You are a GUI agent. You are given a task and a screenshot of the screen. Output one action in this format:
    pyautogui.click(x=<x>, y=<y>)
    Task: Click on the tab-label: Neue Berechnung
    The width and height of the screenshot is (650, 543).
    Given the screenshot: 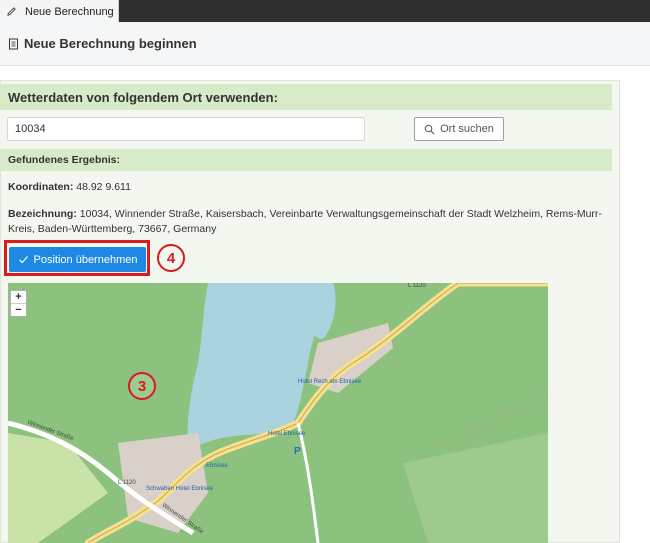 What is the action you would take?
    pyautogui.click(x=69, y=11)
    